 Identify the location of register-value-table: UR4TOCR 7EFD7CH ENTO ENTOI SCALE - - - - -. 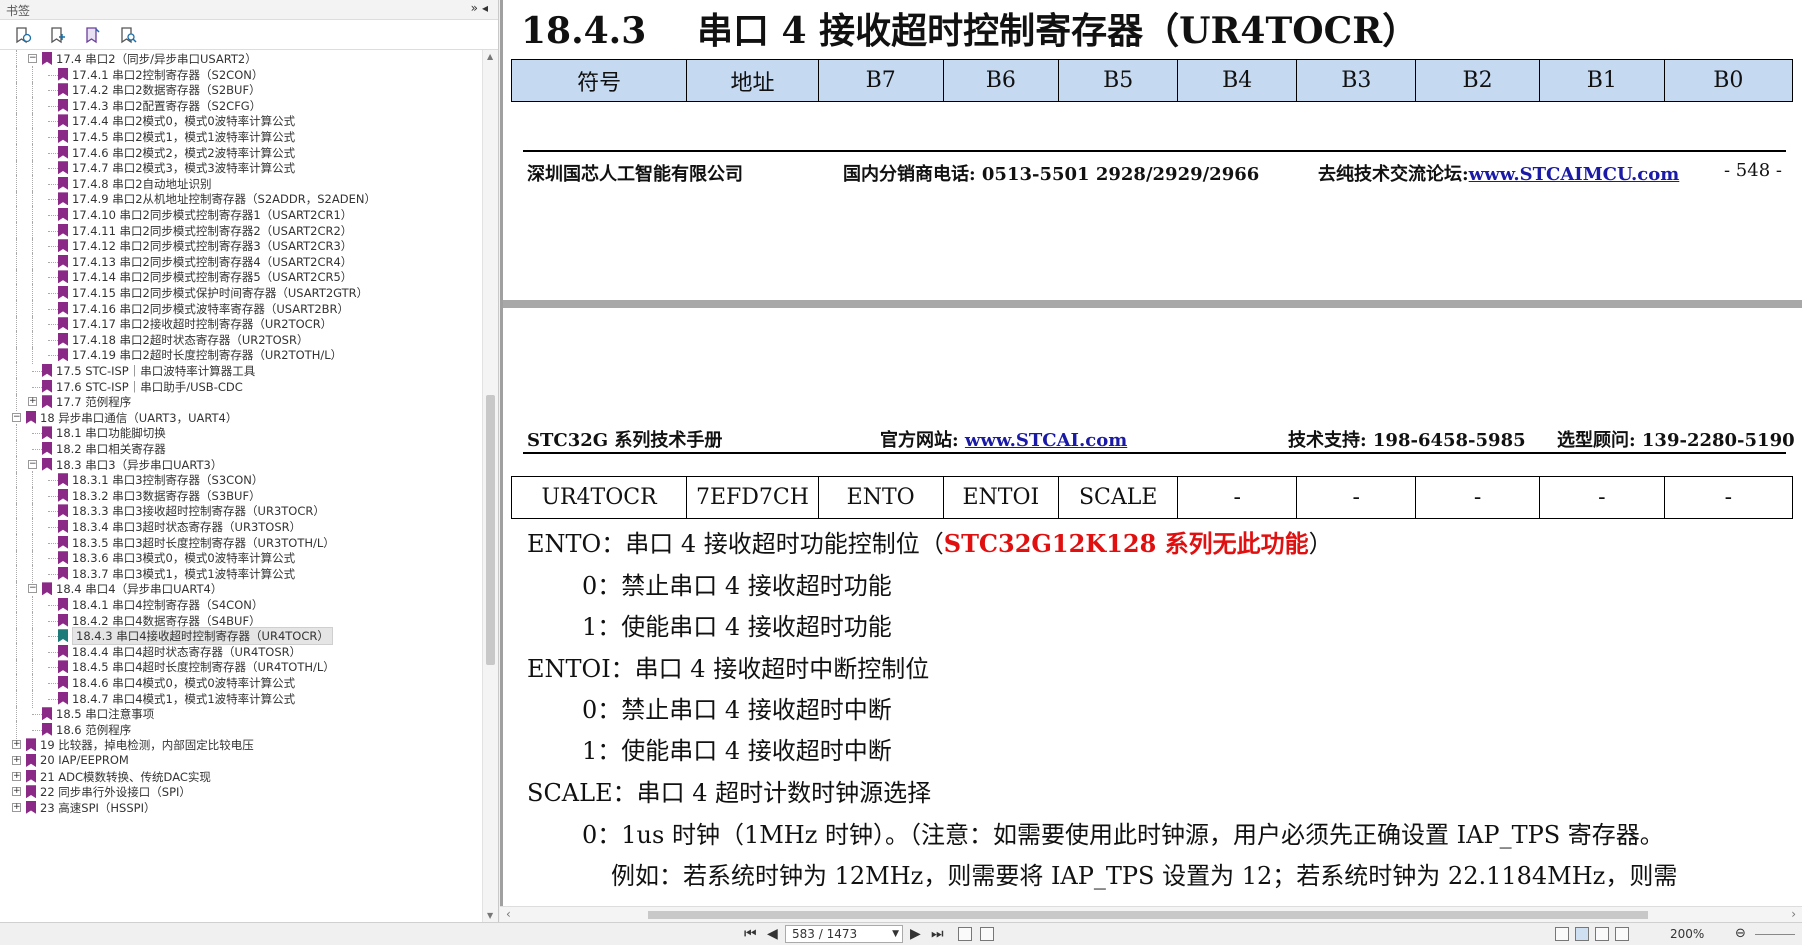
(1152, 497).